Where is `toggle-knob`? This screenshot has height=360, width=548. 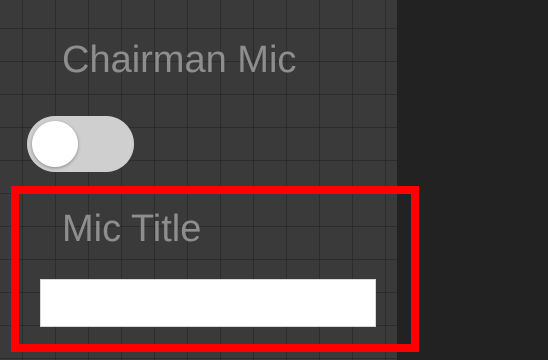 toggle-knob is located at coordinates (55, 144).